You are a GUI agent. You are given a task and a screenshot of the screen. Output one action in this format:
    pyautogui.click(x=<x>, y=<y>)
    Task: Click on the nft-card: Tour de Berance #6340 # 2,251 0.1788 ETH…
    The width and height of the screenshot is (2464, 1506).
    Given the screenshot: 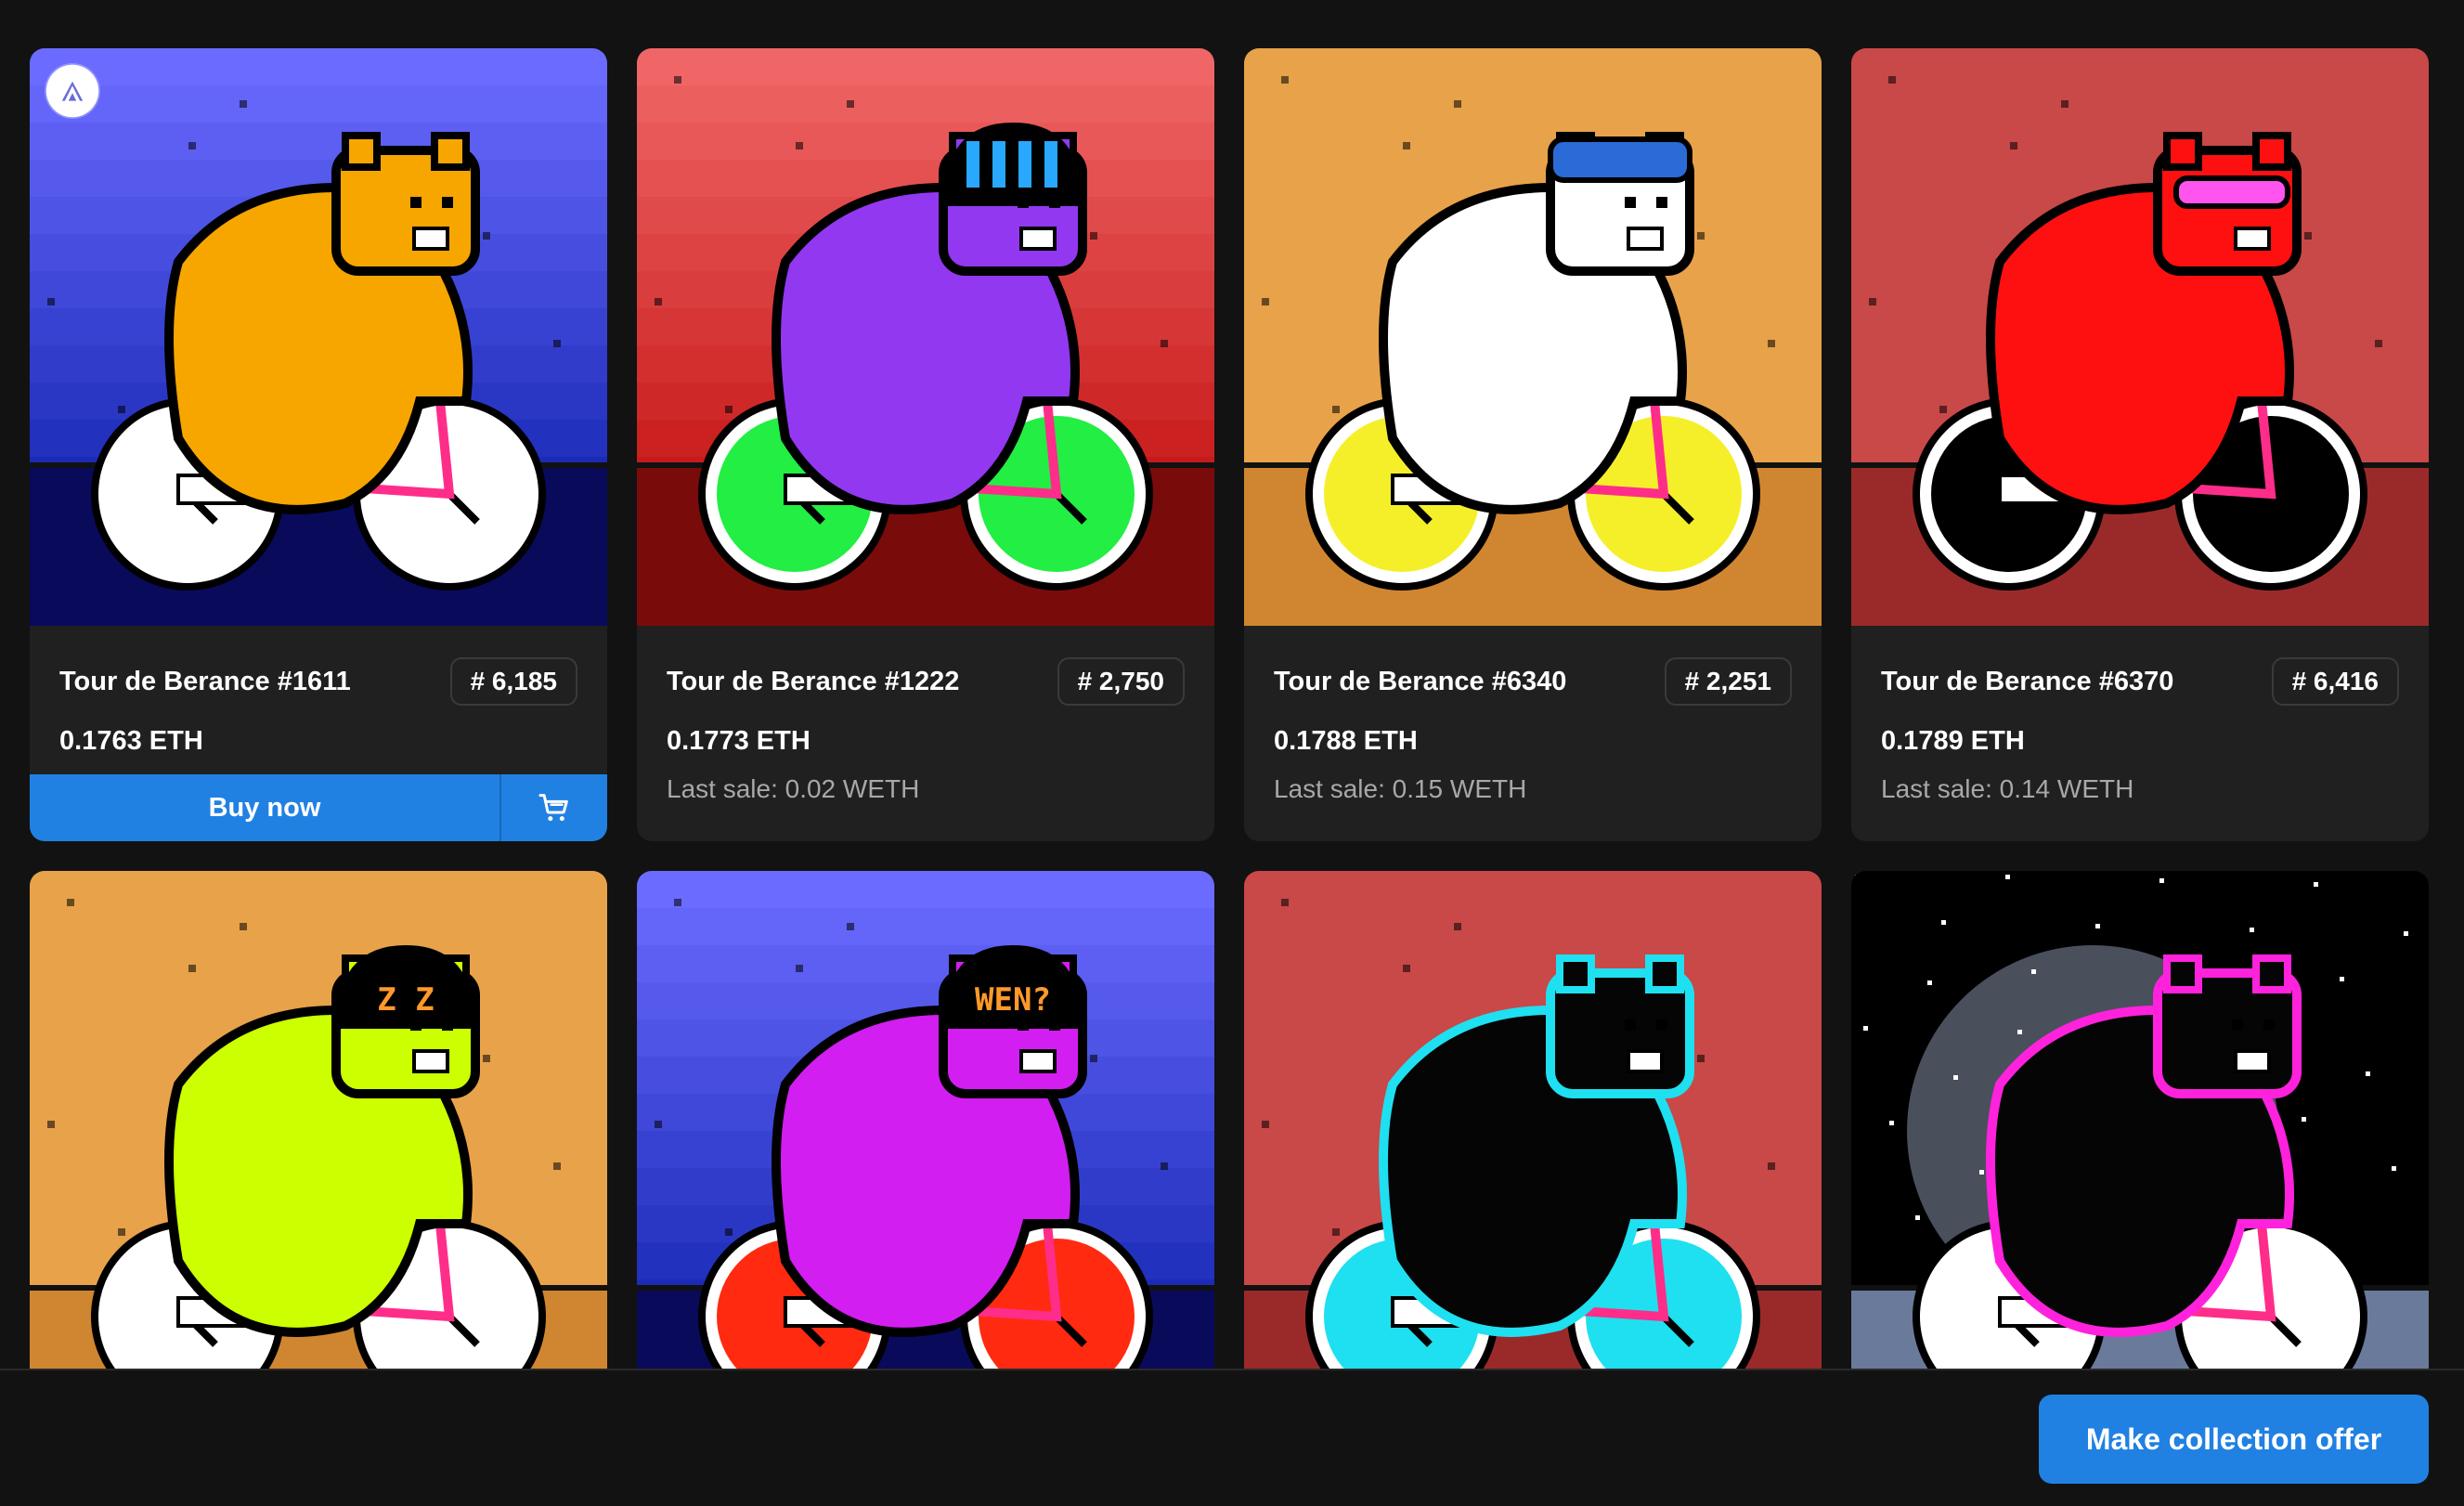 What is the action you would take?
    pyautogui.click(x=1533, y=444)
    